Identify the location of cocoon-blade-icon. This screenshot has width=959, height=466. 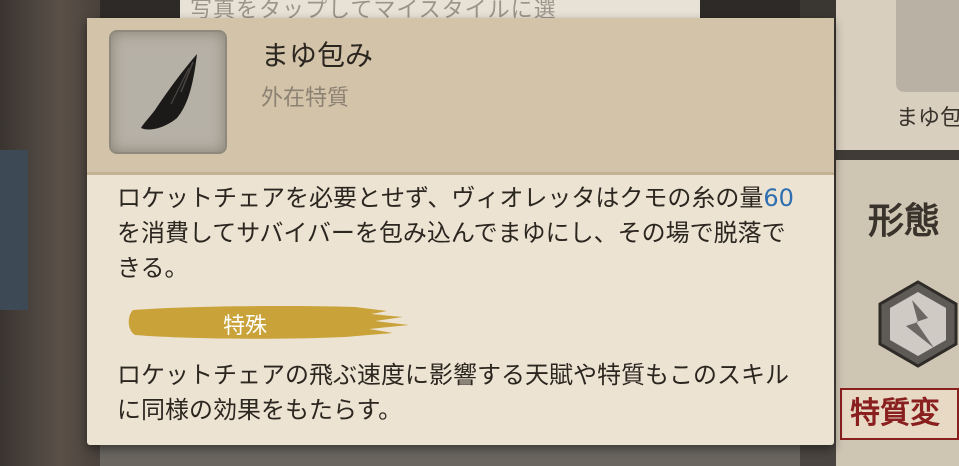
(169, 92).